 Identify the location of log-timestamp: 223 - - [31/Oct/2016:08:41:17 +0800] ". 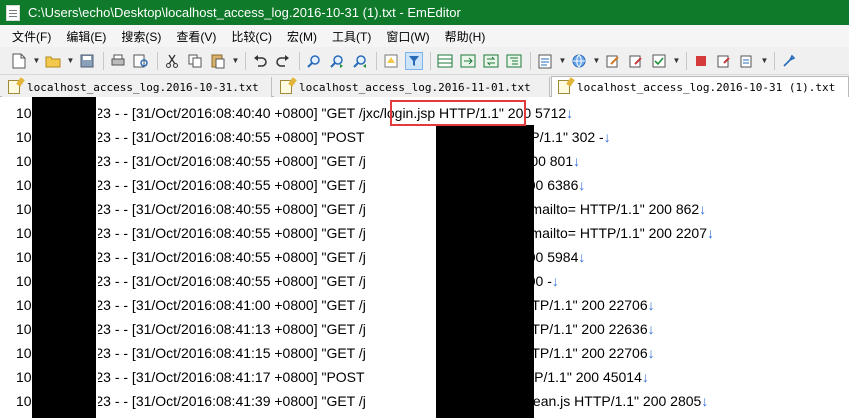
(207, 376).